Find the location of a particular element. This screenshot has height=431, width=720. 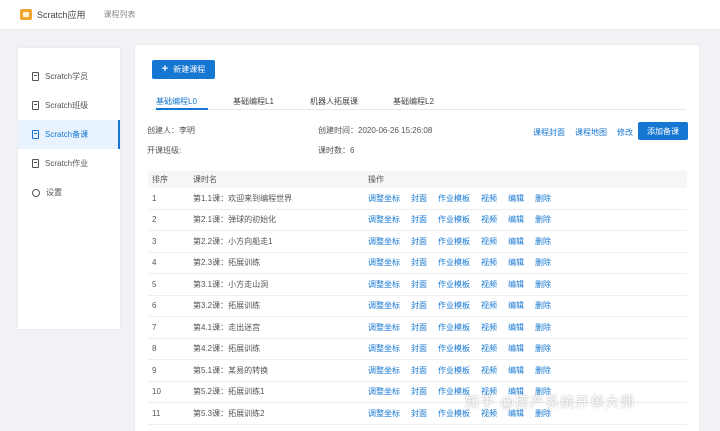

lesson-order: 2 is located at coordinates (154, 220).